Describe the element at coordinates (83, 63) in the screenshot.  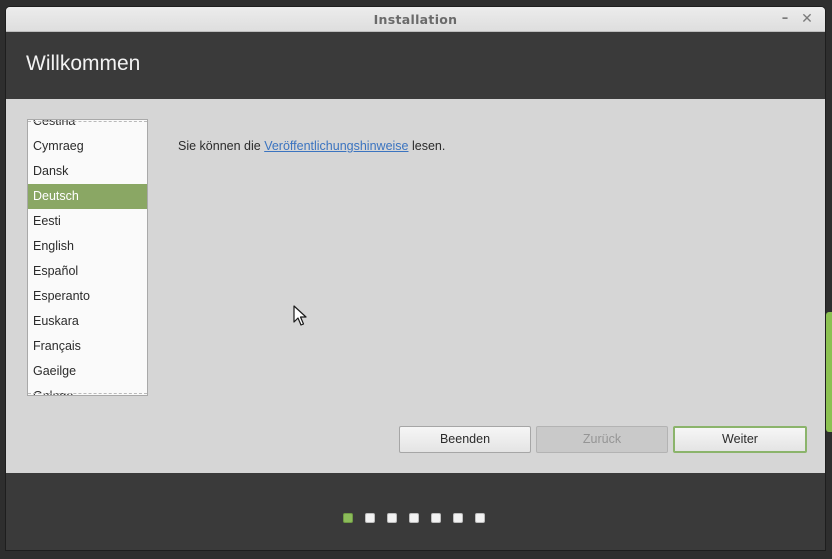
I see `page-title: Willkommen` at that location.